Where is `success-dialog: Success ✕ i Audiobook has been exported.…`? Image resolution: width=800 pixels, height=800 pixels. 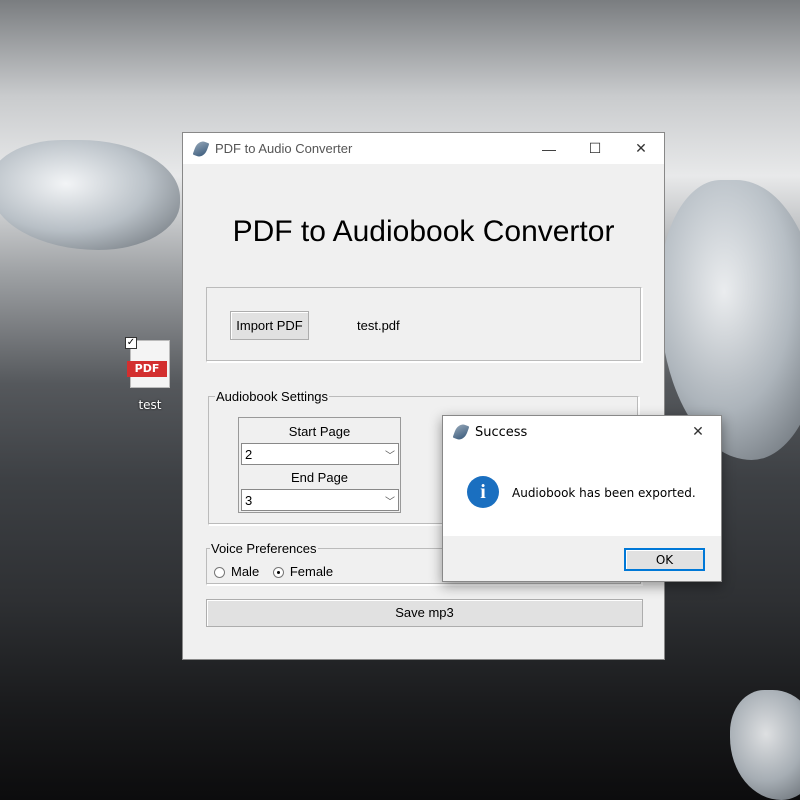 success-dialog: Success ✕ i Audiobook has been exported.… is located at coordinates (582, 498).